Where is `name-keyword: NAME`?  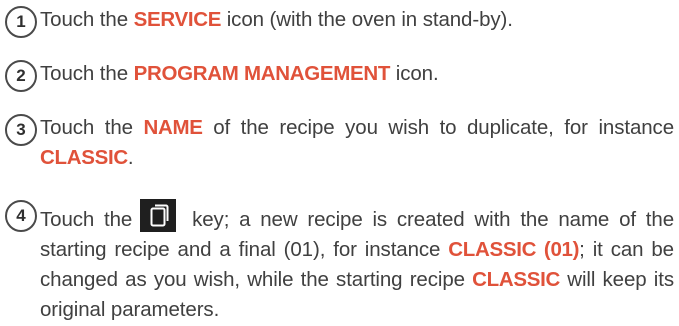 name-keyword: NAME is located at coordinates (173, 127).